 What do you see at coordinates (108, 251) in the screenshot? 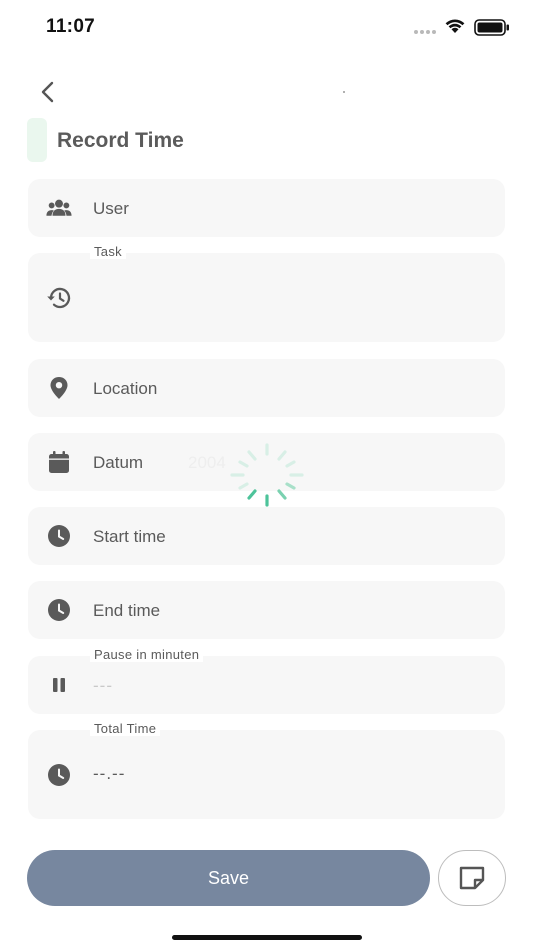
I see `task-label: Task` at bounding box center [108, 251].